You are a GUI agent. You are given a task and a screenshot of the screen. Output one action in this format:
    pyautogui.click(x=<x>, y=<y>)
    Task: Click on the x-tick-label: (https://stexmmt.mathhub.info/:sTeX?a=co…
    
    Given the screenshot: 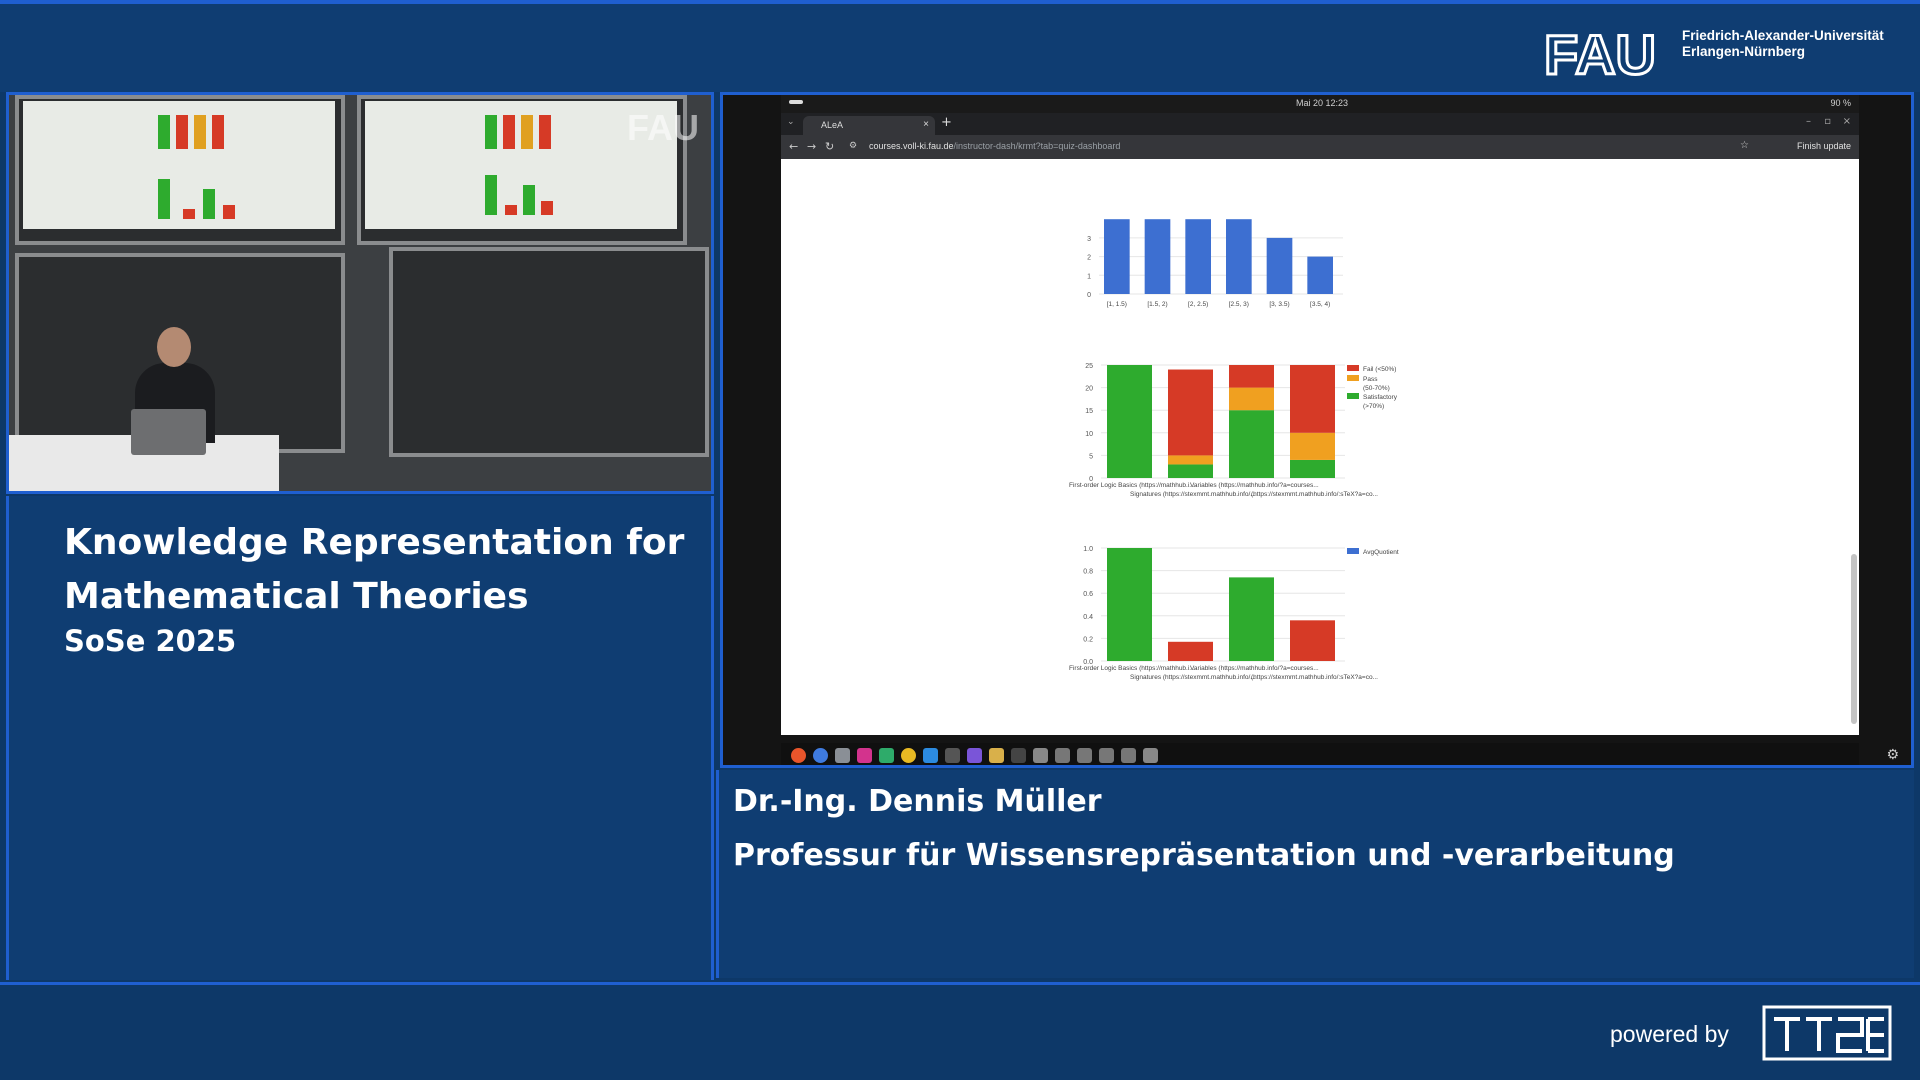 What is the action you would take?
    pyautogui.click(x=1314, y=677)
    